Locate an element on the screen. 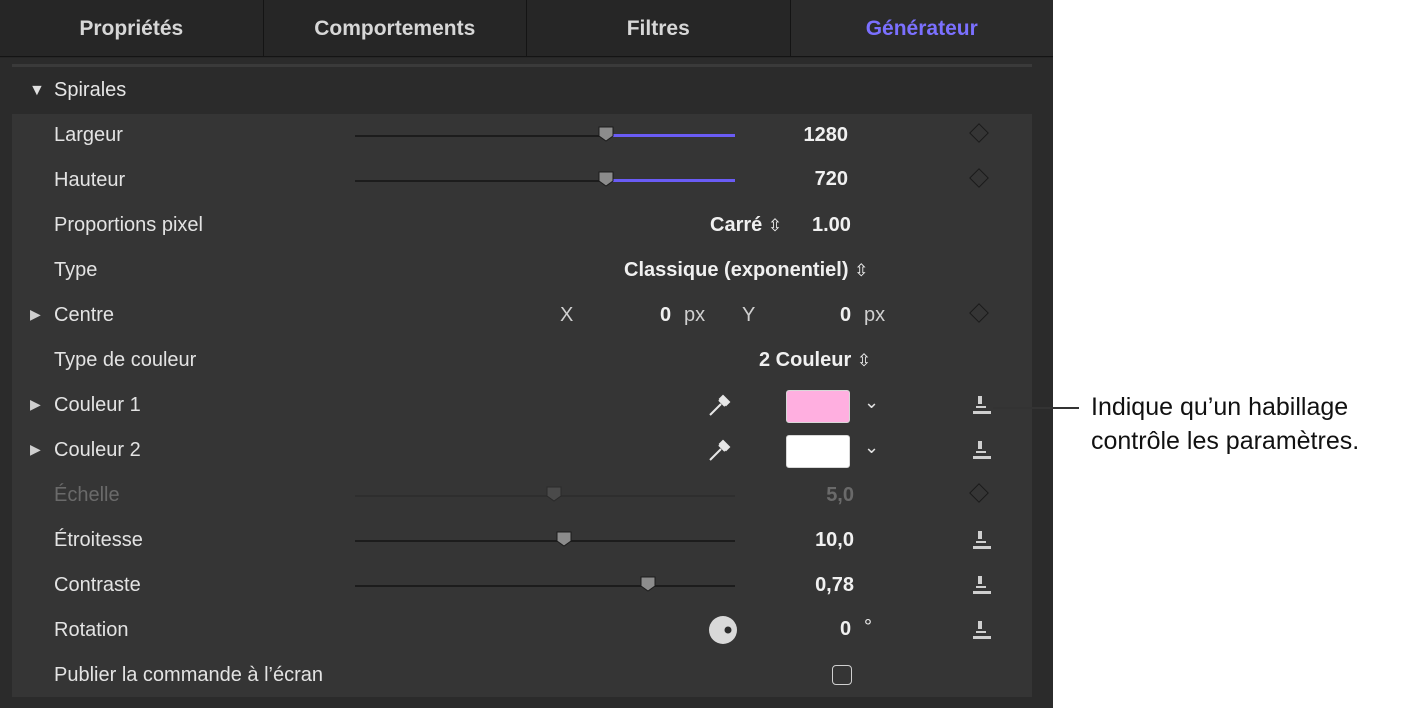 This screenshot has height=708, width=1426. tab-comportements: Comportements is located at coordinates (395, 28).